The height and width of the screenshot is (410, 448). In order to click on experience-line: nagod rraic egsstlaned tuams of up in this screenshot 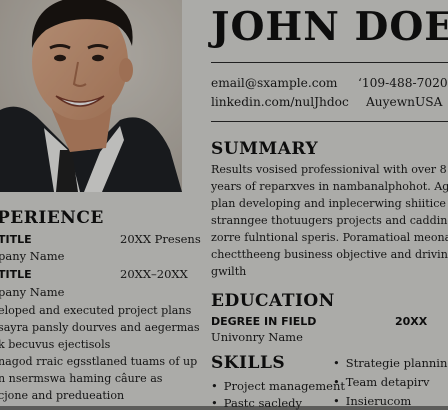, I will do `click(99, 361)`.